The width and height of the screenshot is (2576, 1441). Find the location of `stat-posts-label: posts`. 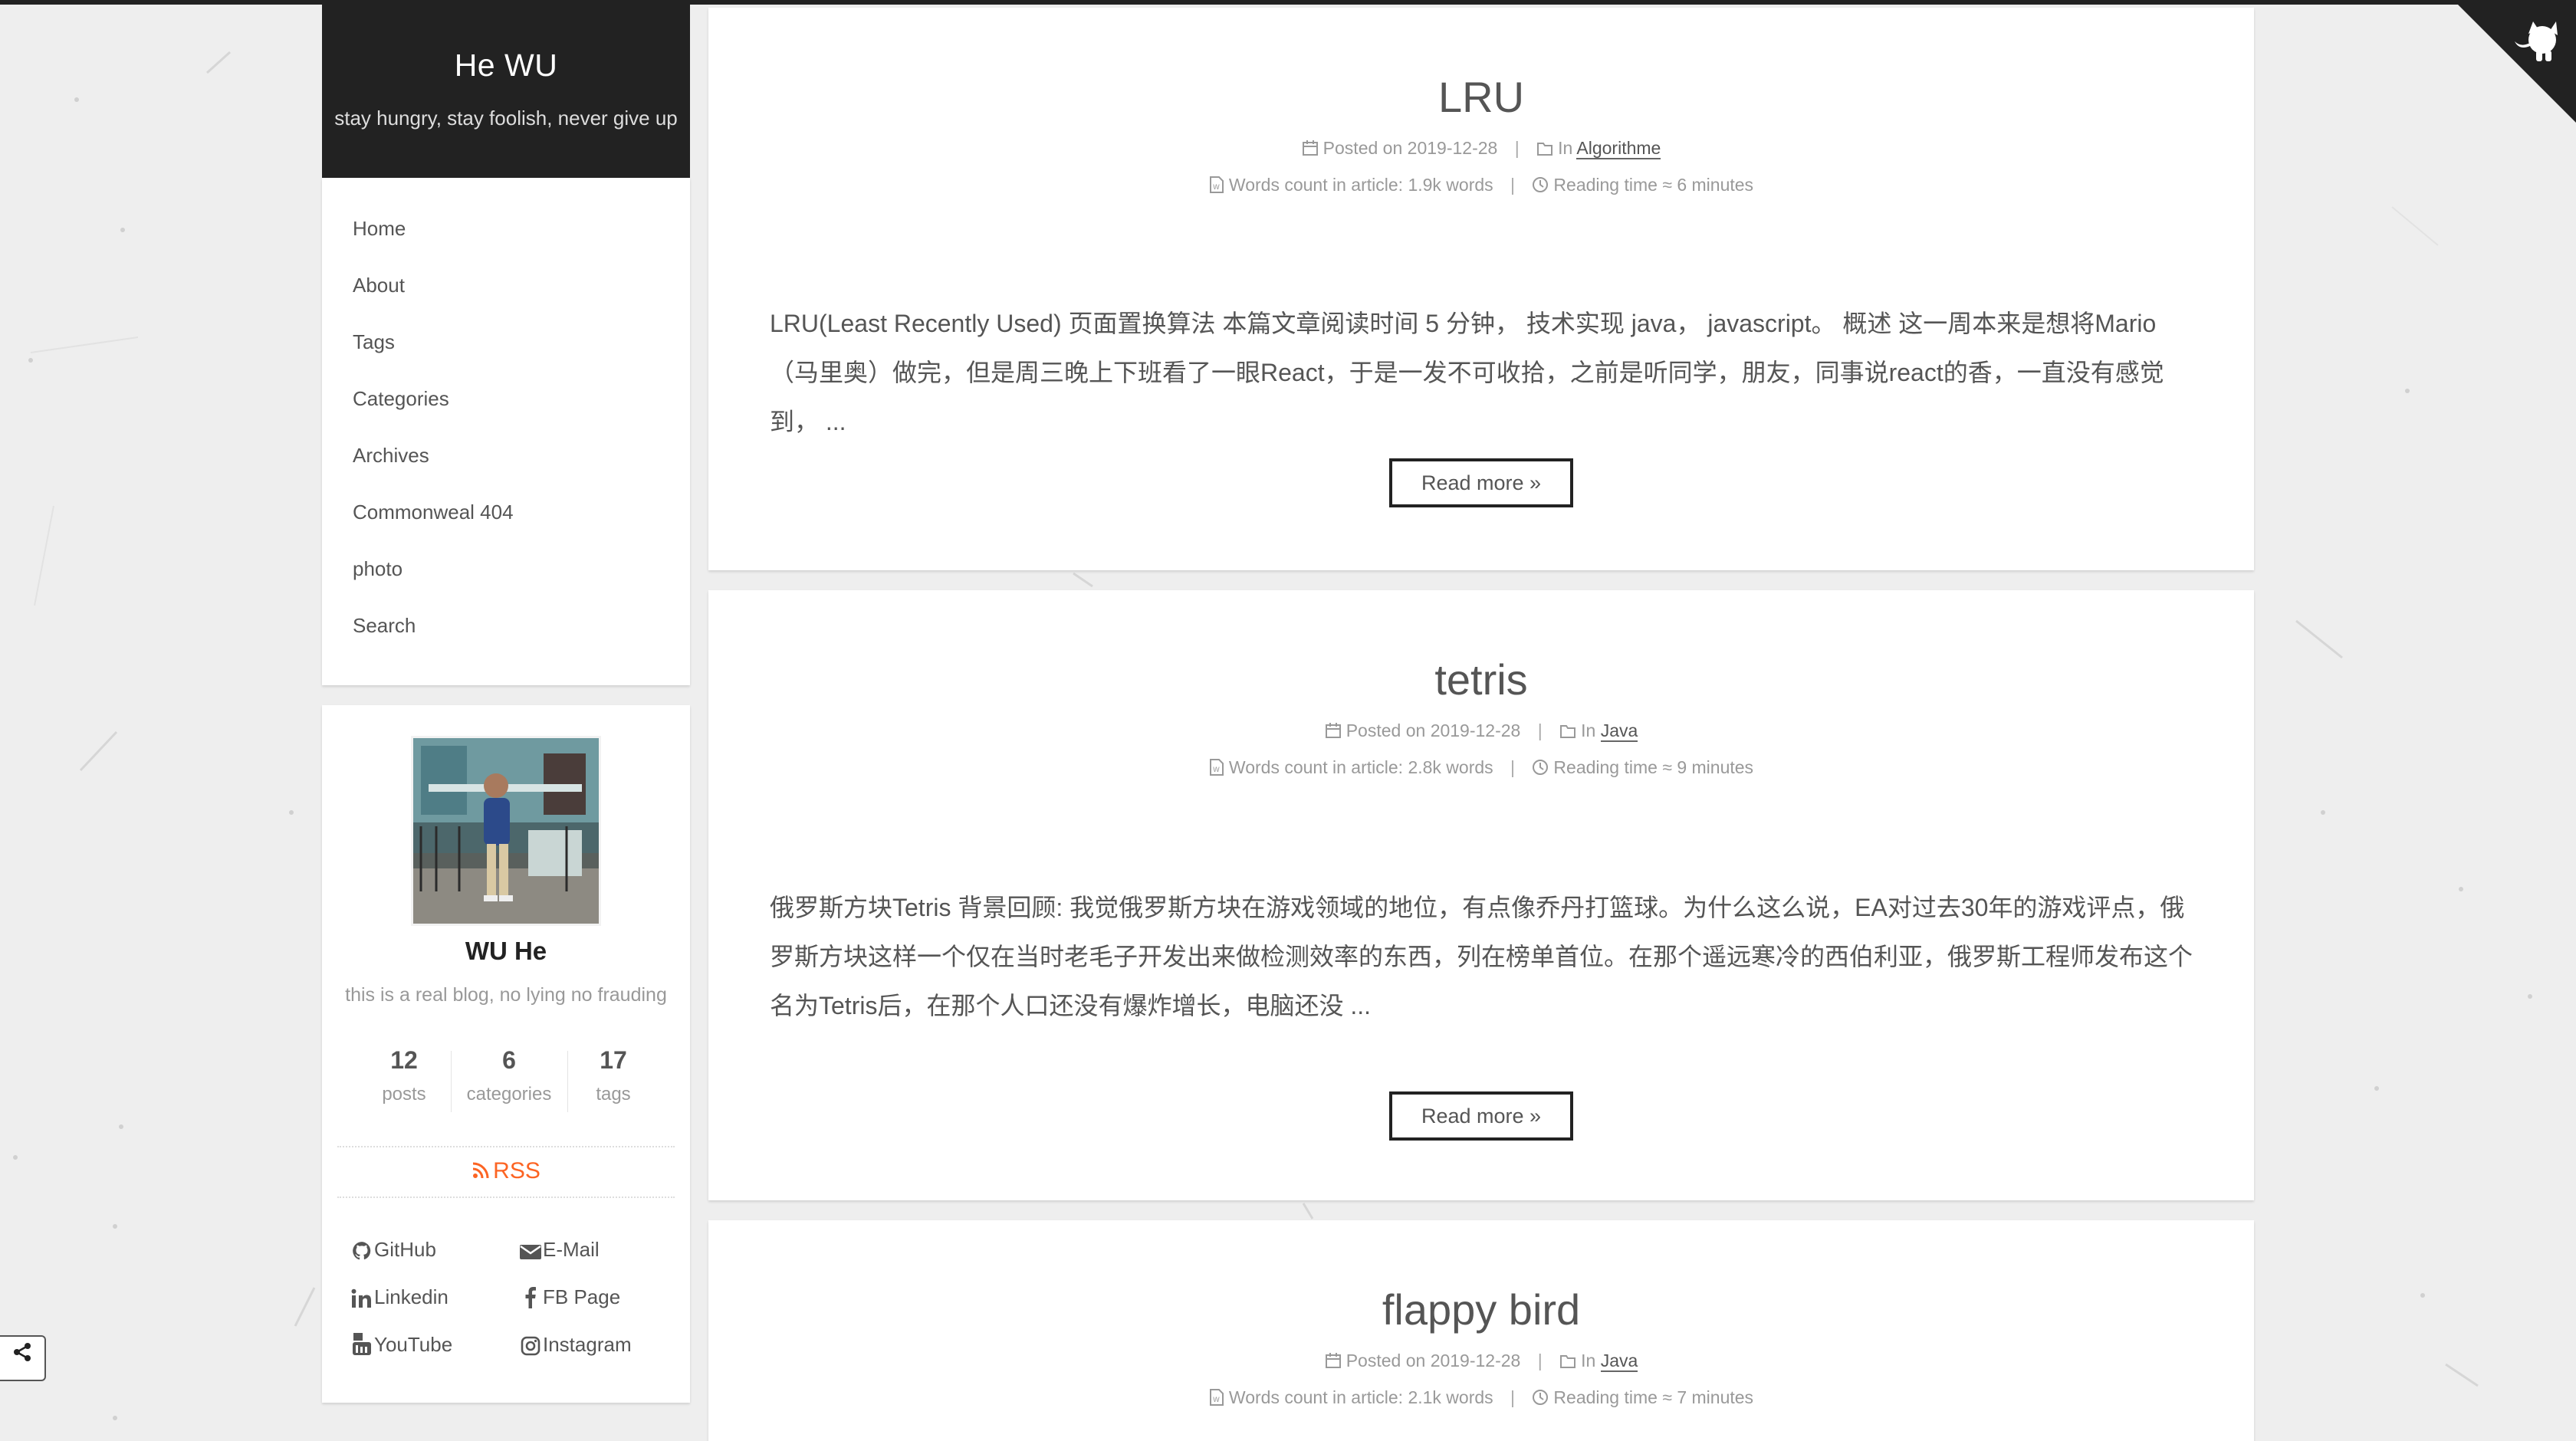

stat-posts-label: posts is located at coordinates (404, 1094).